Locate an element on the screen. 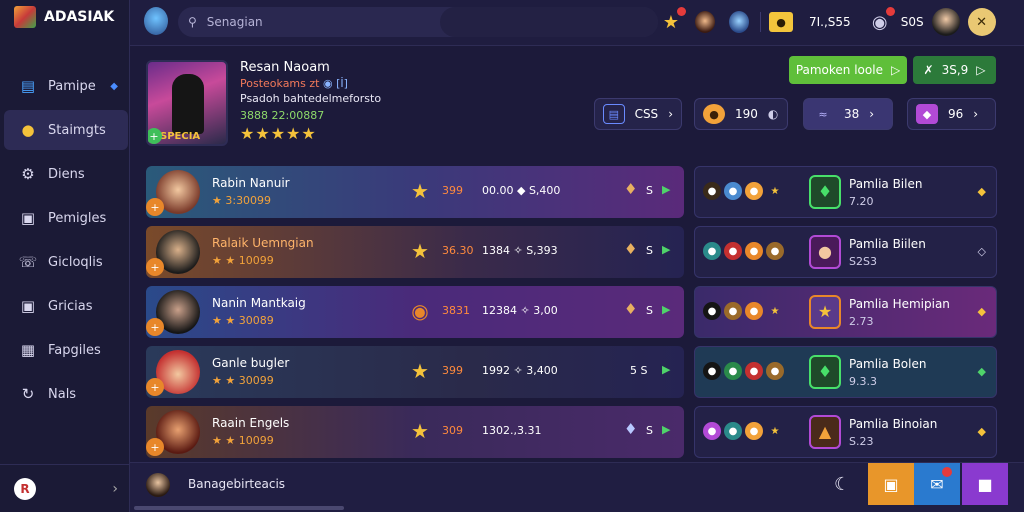  topbar-actions: ★ ● 7I.,S55 ◉ S0S ✕ is located at coordinates (827, 22).